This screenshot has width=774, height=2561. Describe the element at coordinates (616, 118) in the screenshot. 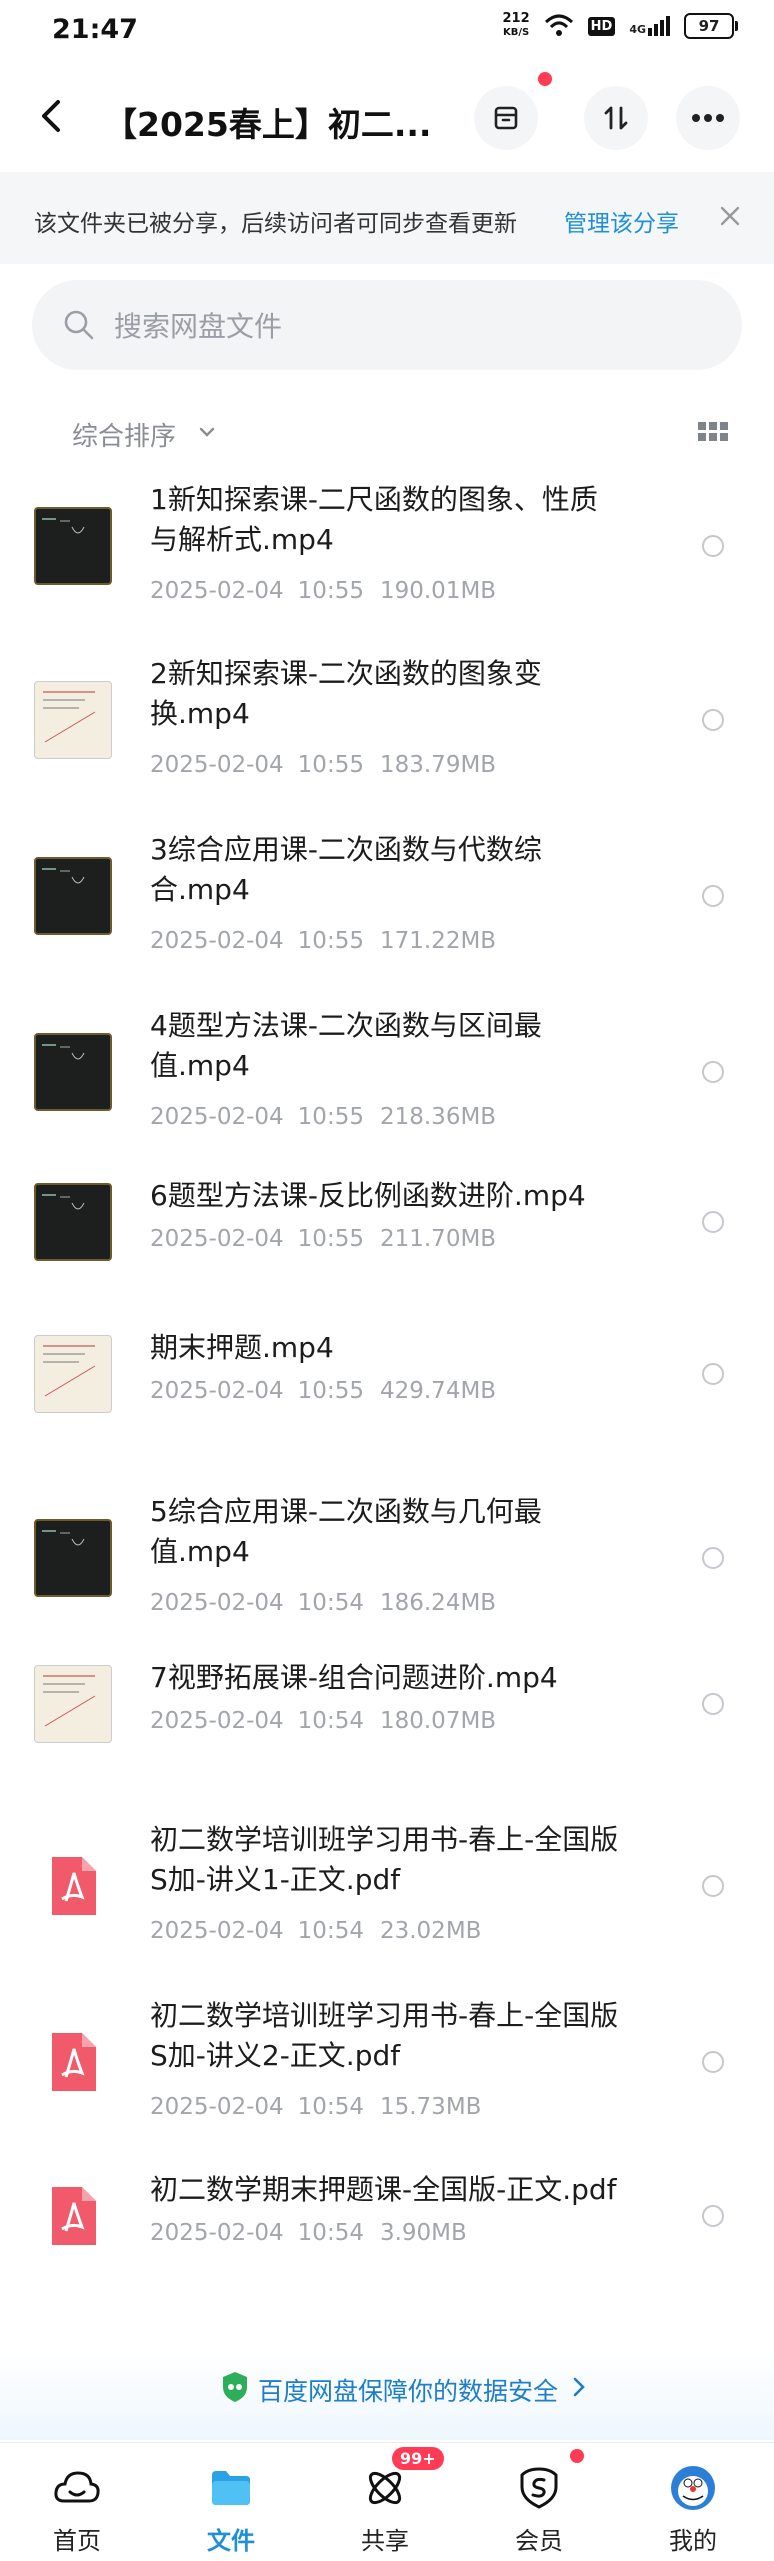

I see `sort-button` at that location.